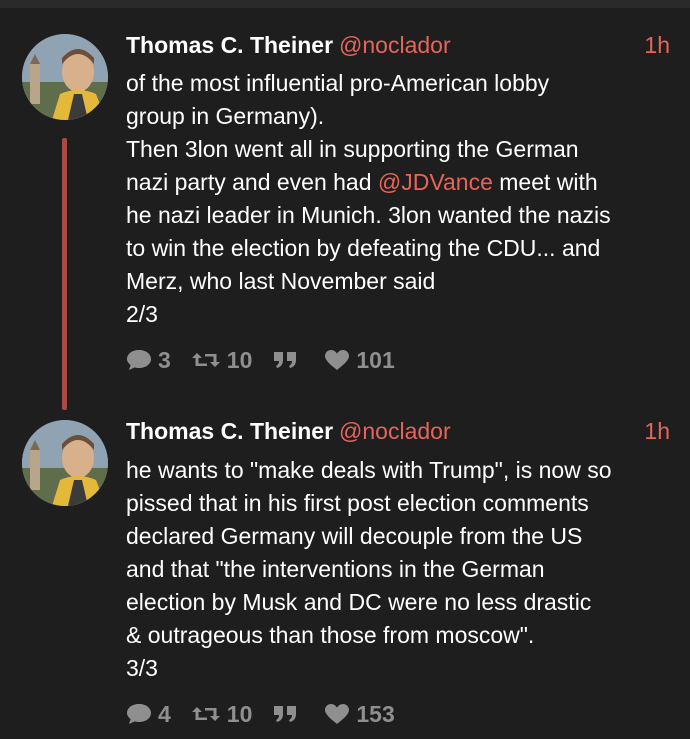  I want to click on tweet-line-text: meet with, so click(545, 182).